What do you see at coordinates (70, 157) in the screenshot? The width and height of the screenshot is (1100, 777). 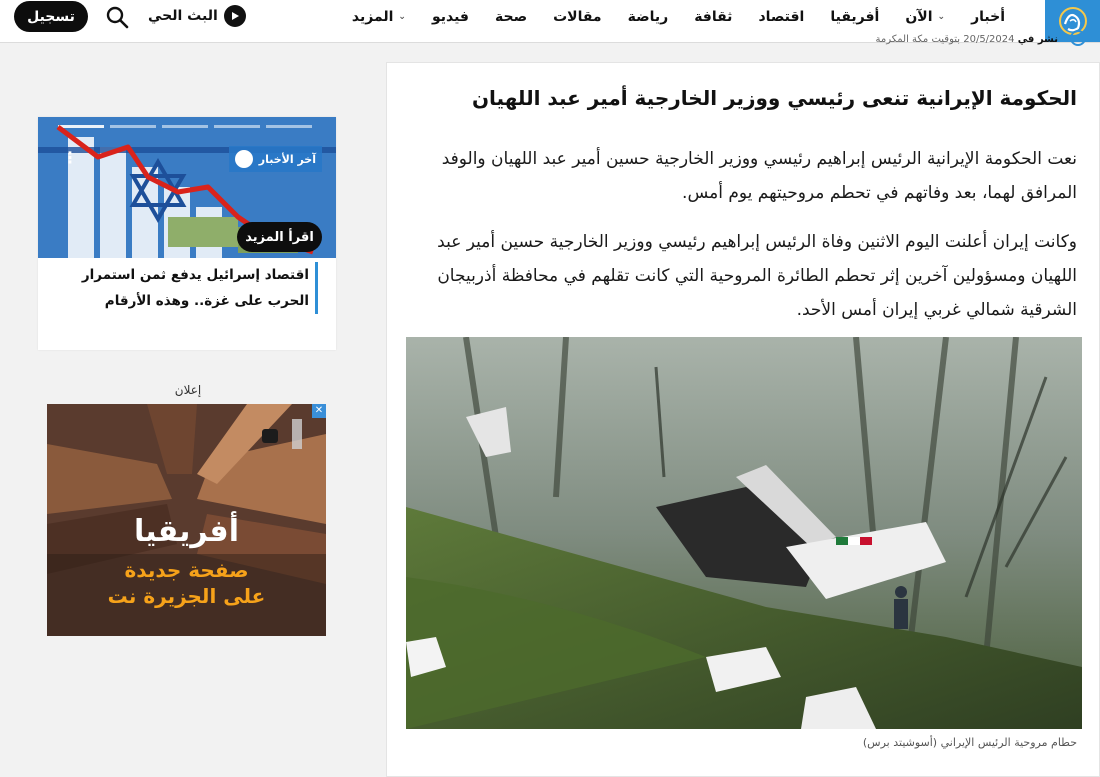 I see `more-options-icon: ⋮` at bounding box center [70, 157].